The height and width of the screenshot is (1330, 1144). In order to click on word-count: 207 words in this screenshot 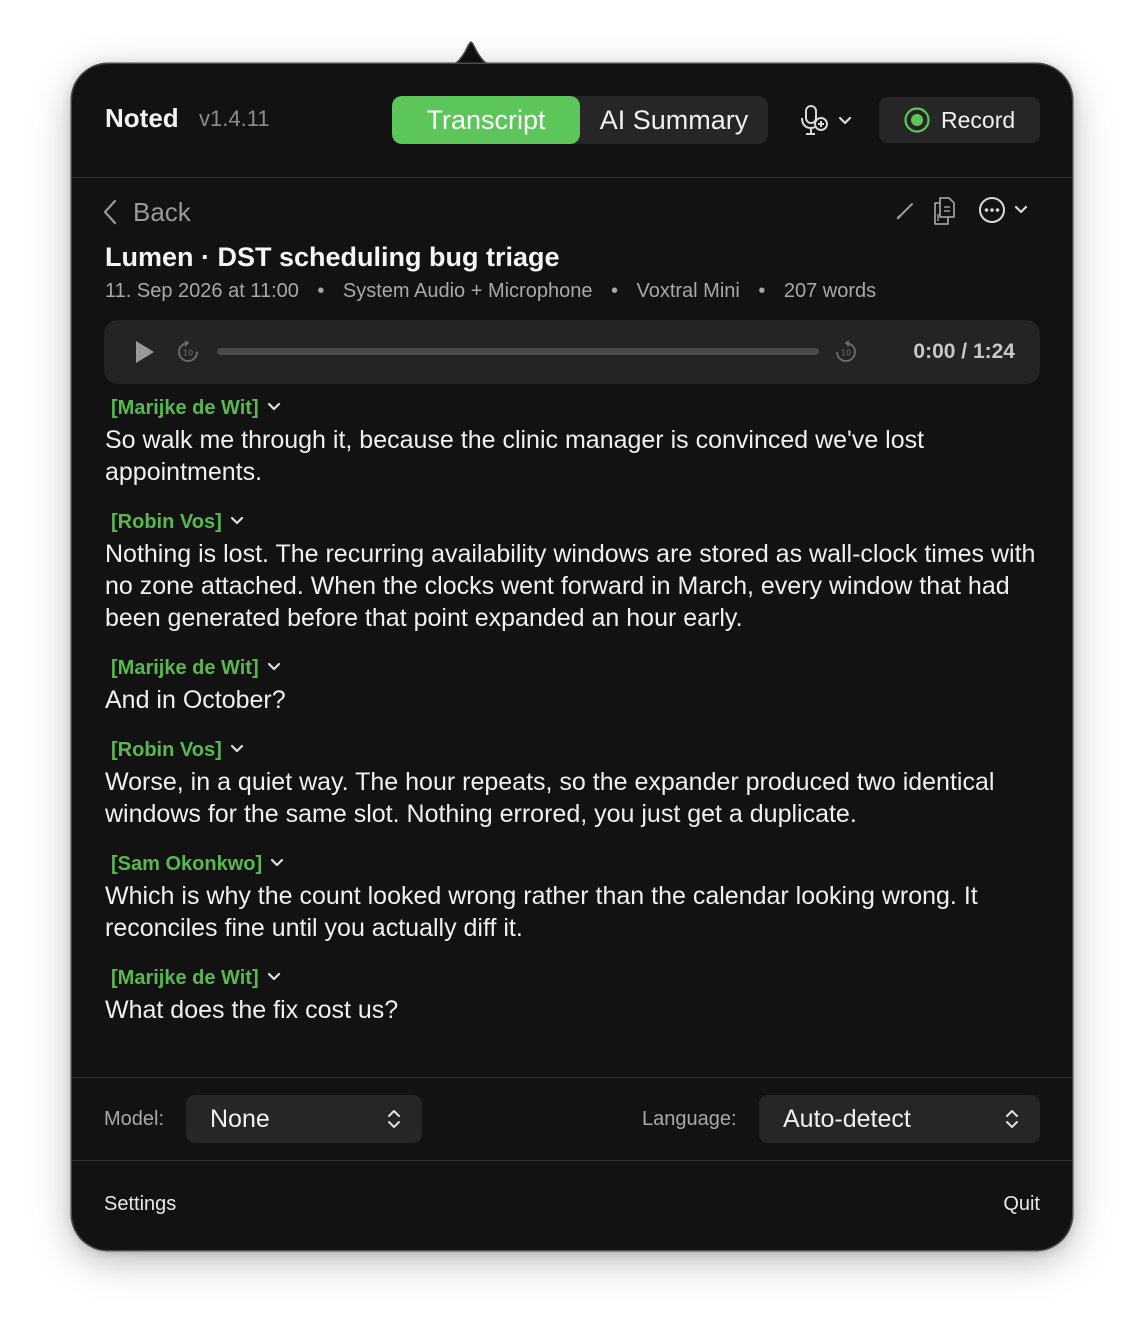, I will do `click(830, 291)`.